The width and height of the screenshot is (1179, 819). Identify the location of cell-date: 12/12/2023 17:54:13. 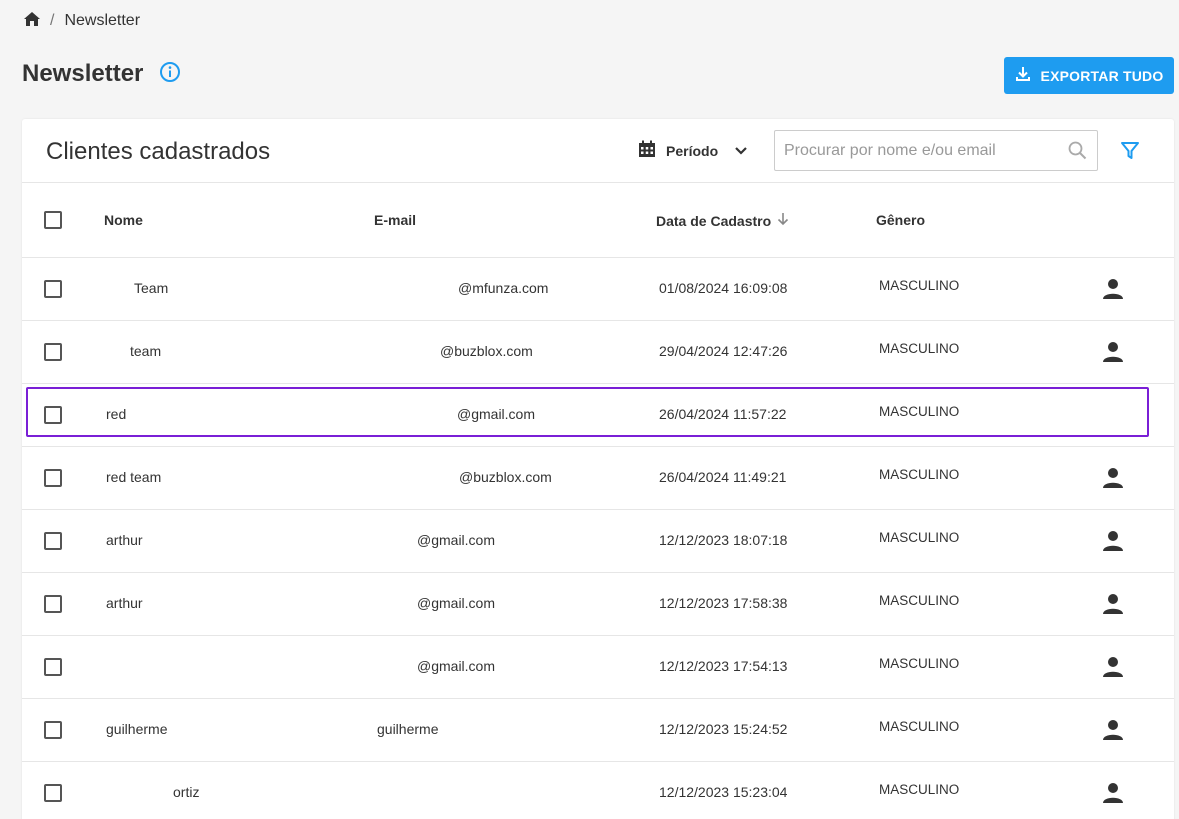
(723, 666).